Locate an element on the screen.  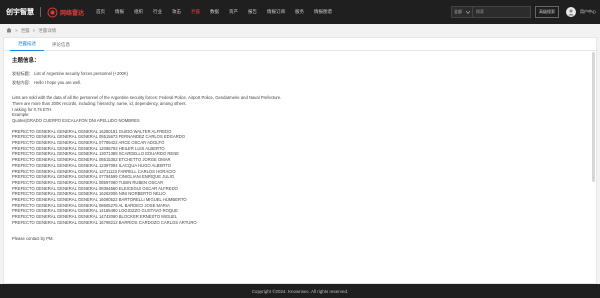
home-icon is located at coordinates (9, 30).